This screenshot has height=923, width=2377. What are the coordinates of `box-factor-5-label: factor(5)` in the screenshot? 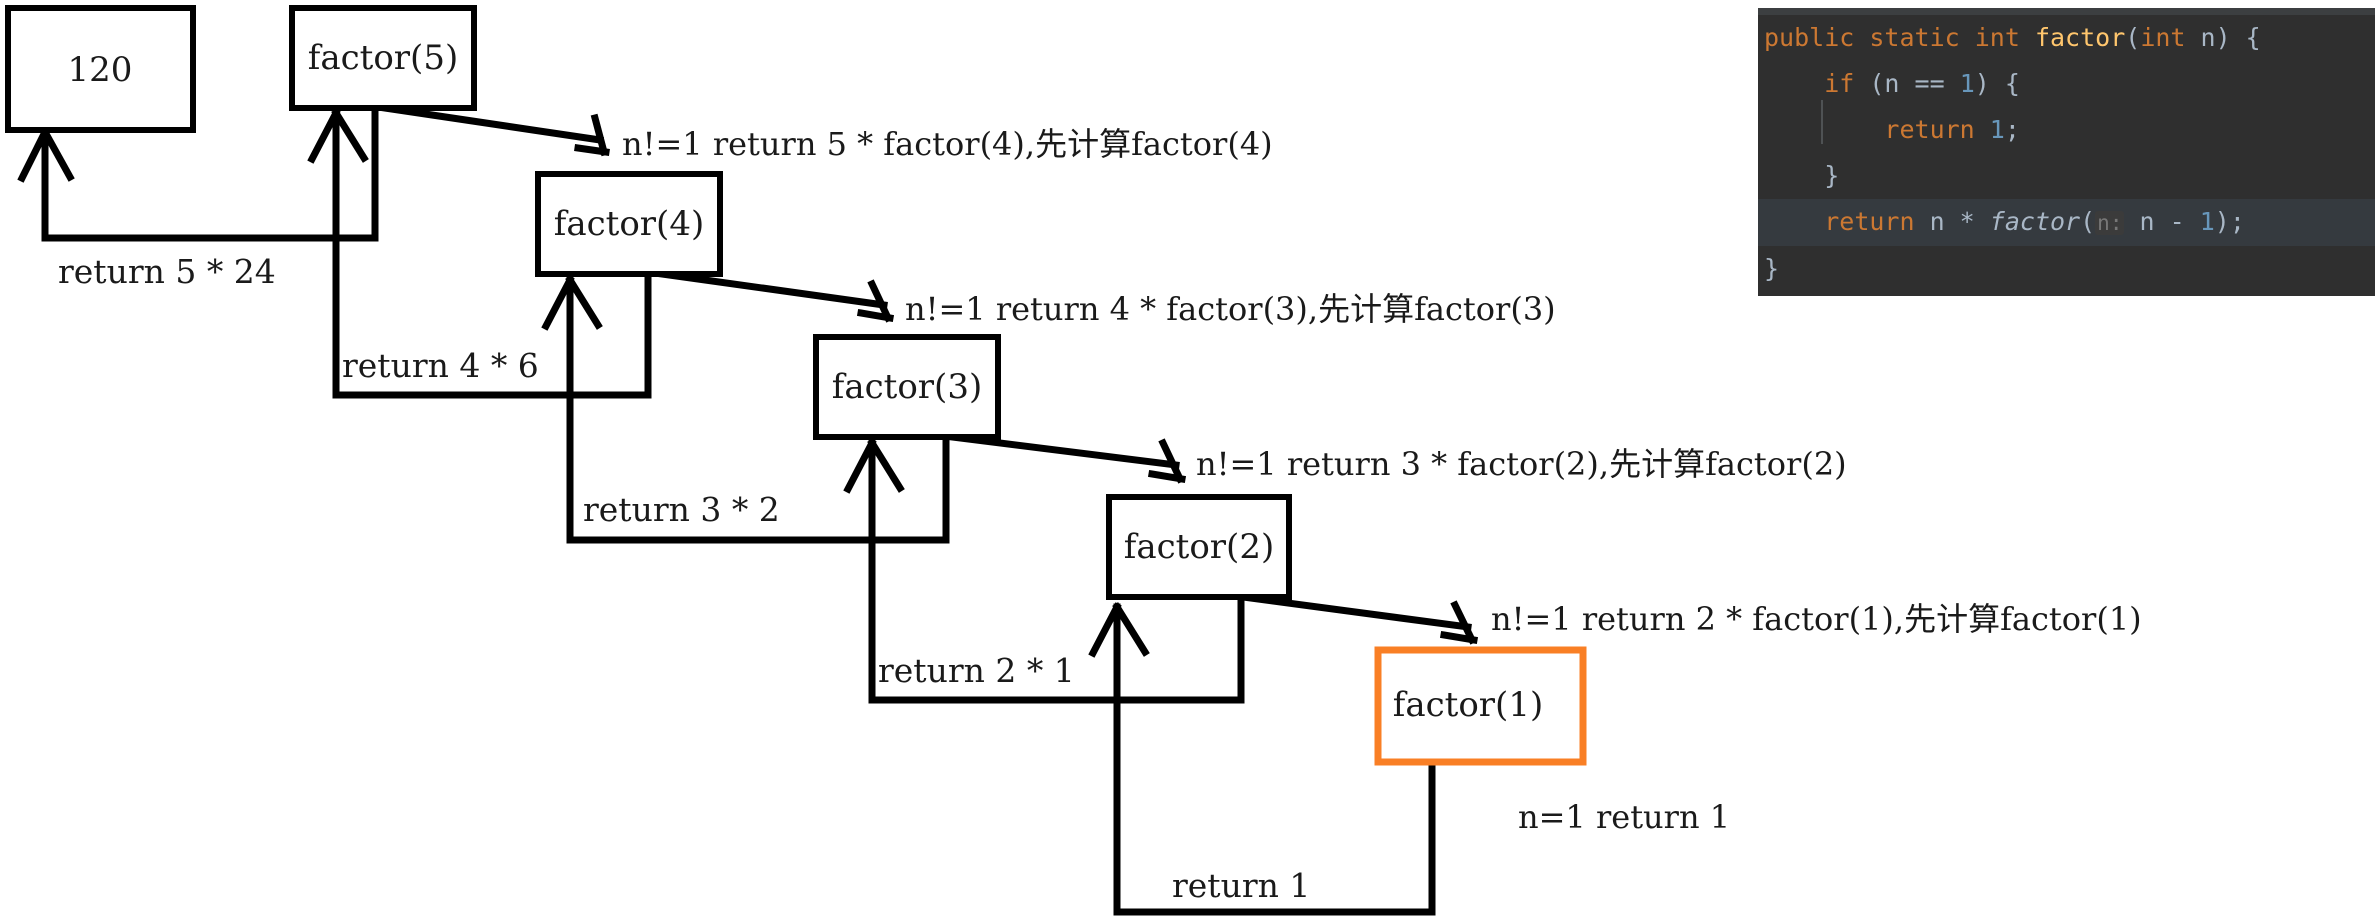 It's located at (383, 58).